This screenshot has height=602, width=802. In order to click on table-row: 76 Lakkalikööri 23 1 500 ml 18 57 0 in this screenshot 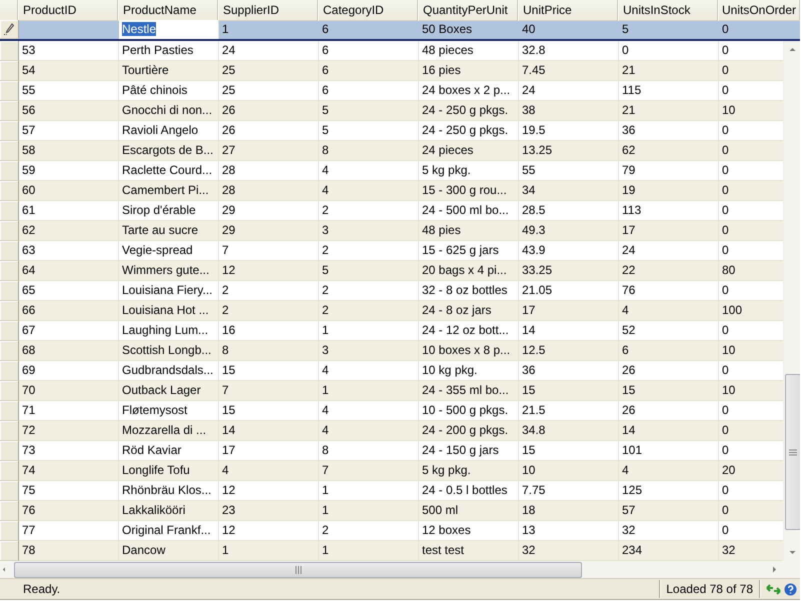, I will do `click(391, 511)`.